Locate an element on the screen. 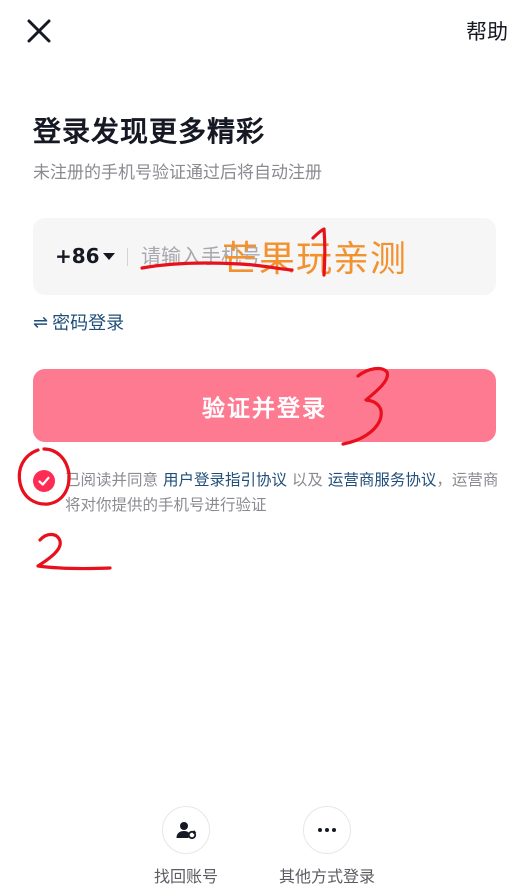 The image size is (526, 896). other-login-label: 其他方式登录 is located at coordinates (326, 876).